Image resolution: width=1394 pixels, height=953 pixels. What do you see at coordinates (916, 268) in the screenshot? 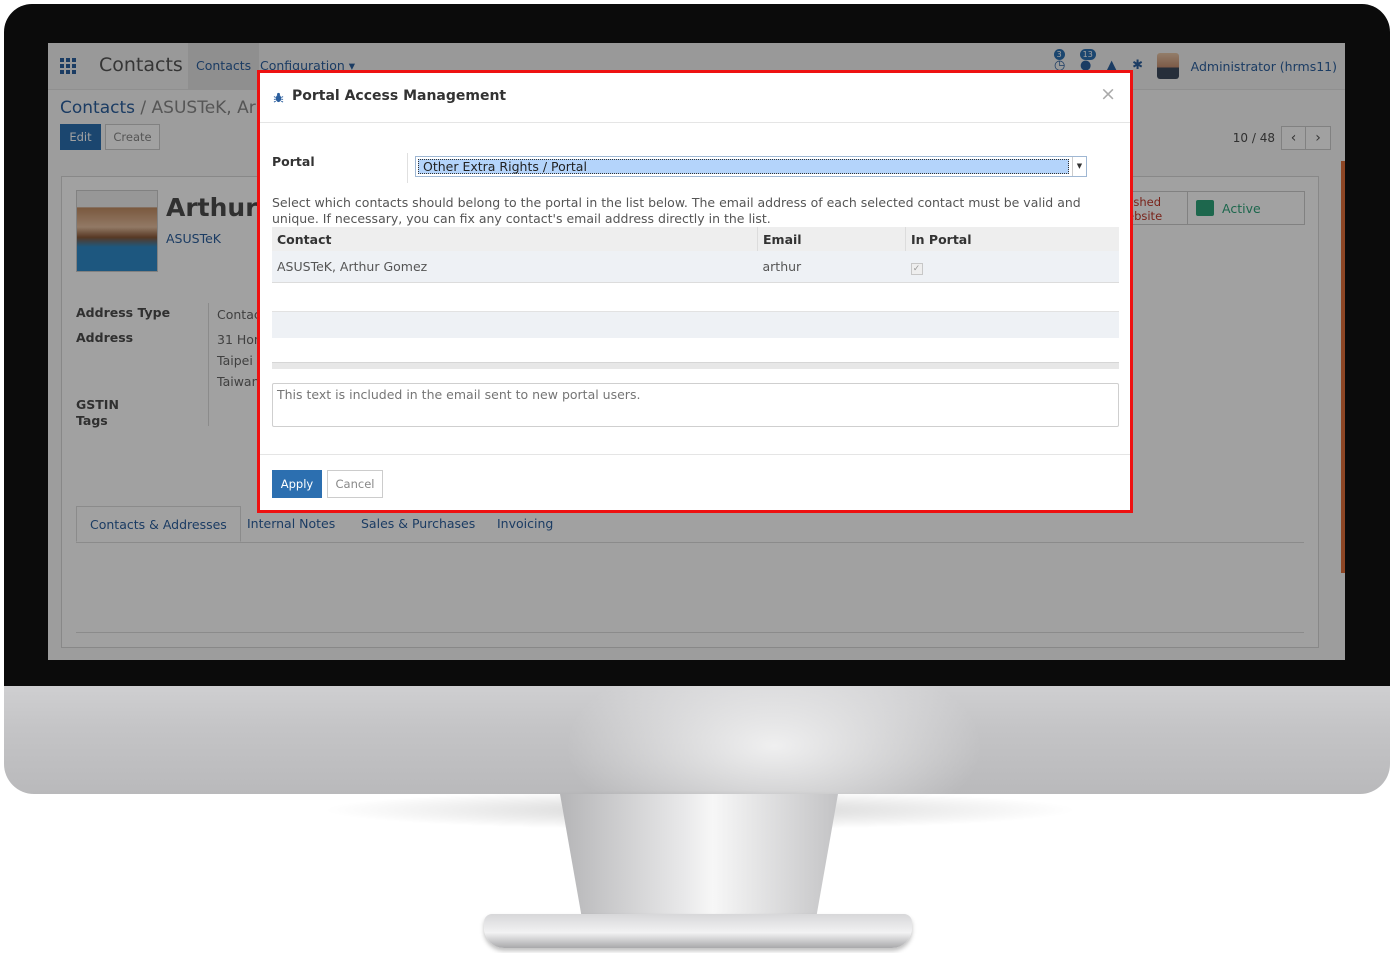
I see `in-portal-checkbox: ✓` at bounding box center [916, 268].